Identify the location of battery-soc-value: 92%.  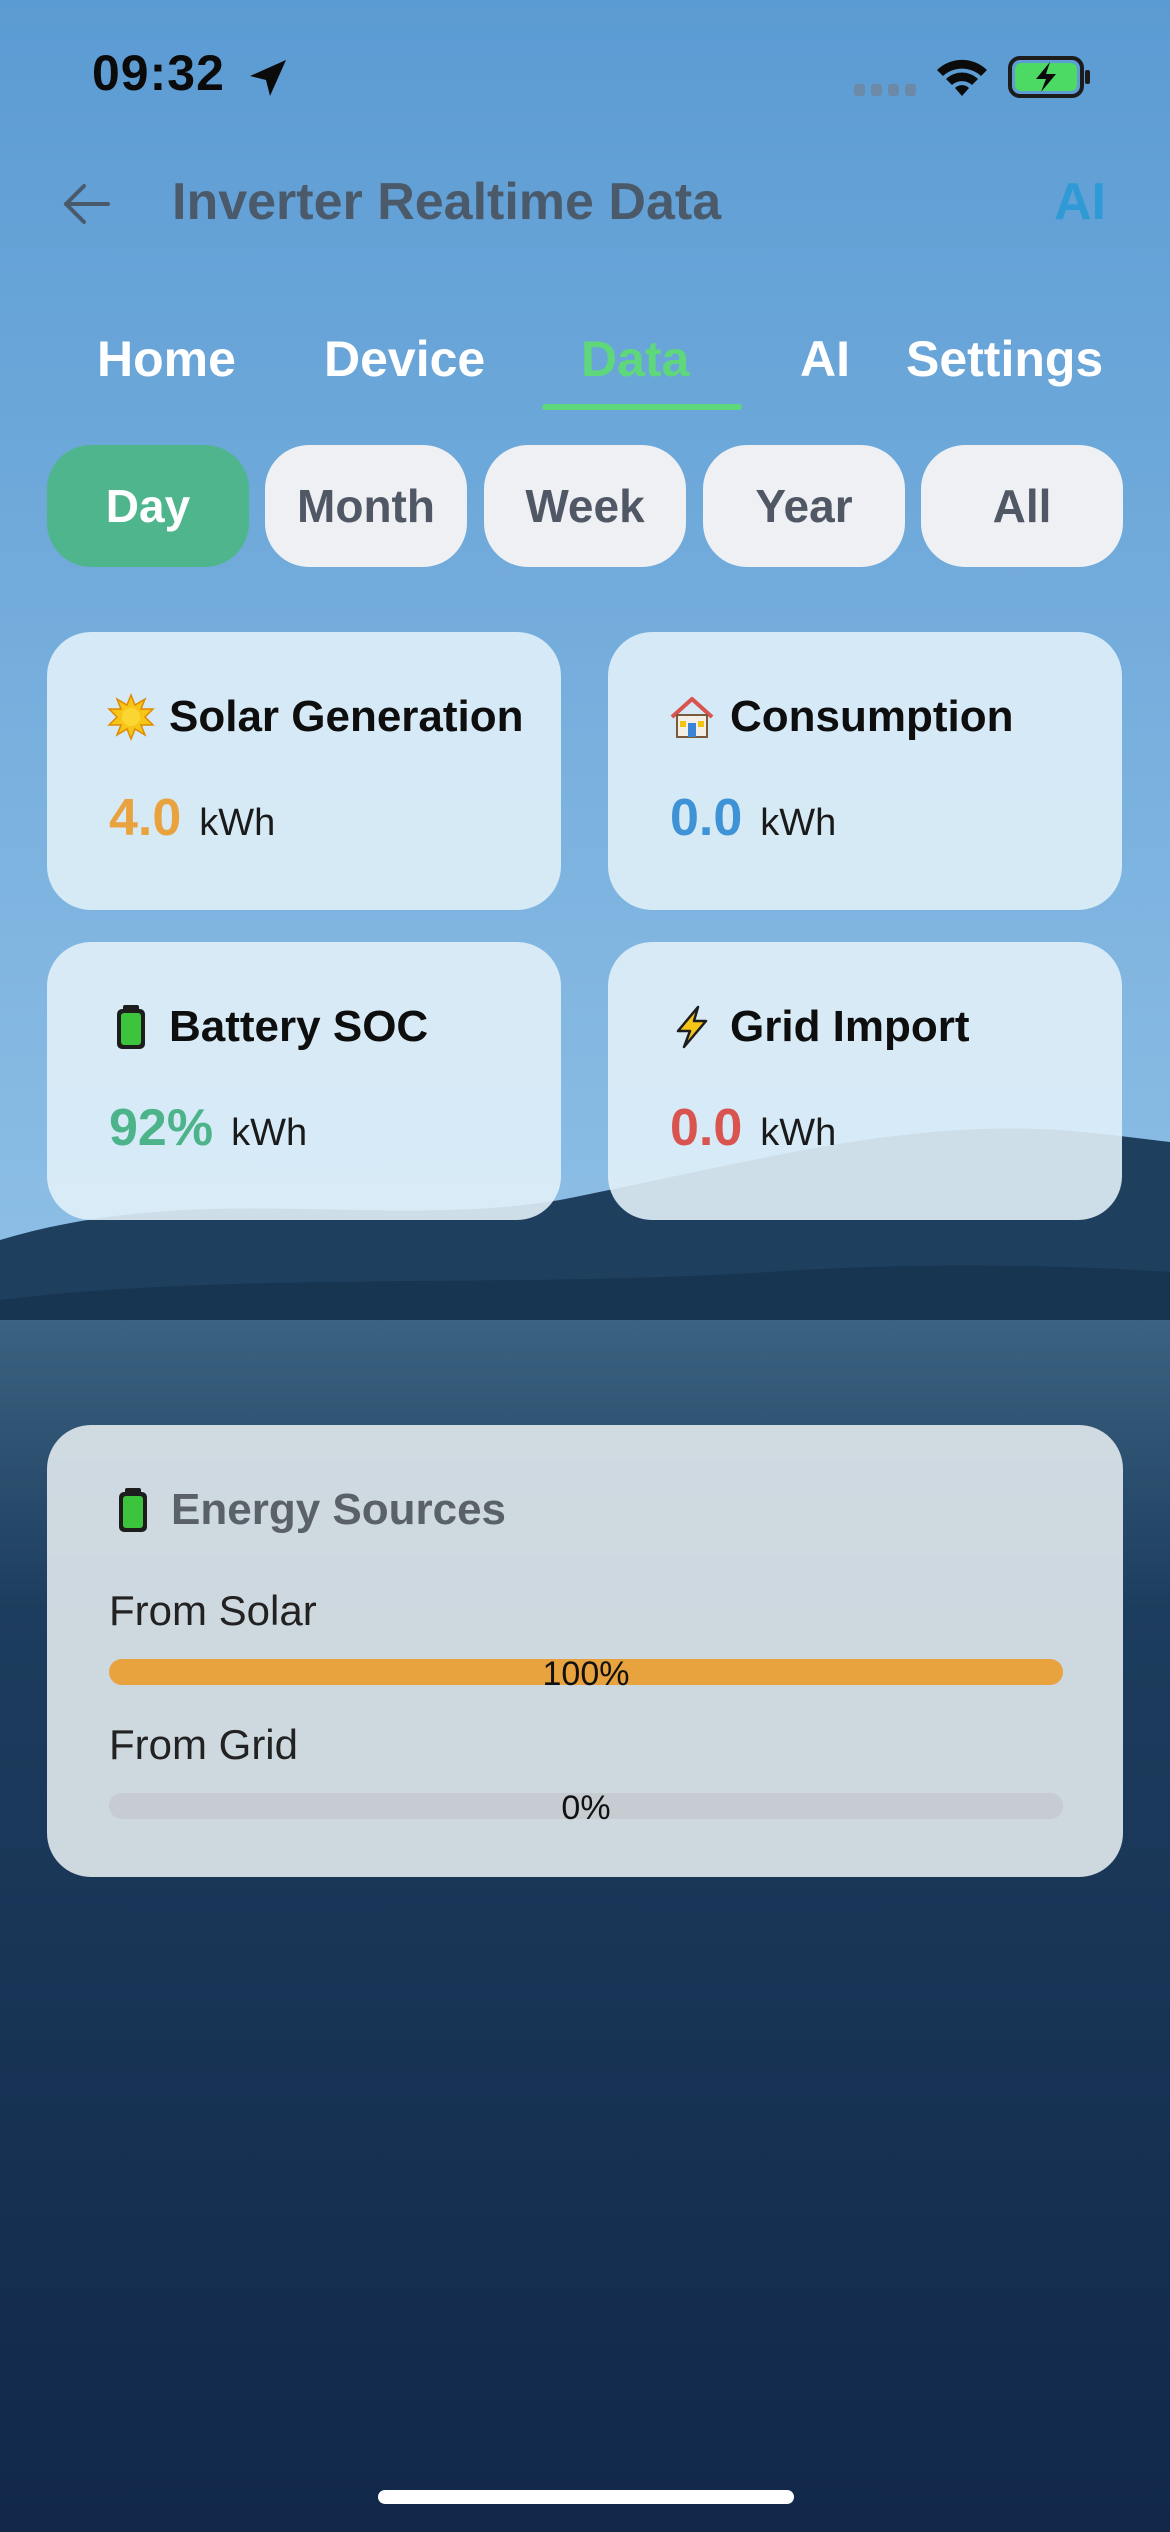
(161, 1128).